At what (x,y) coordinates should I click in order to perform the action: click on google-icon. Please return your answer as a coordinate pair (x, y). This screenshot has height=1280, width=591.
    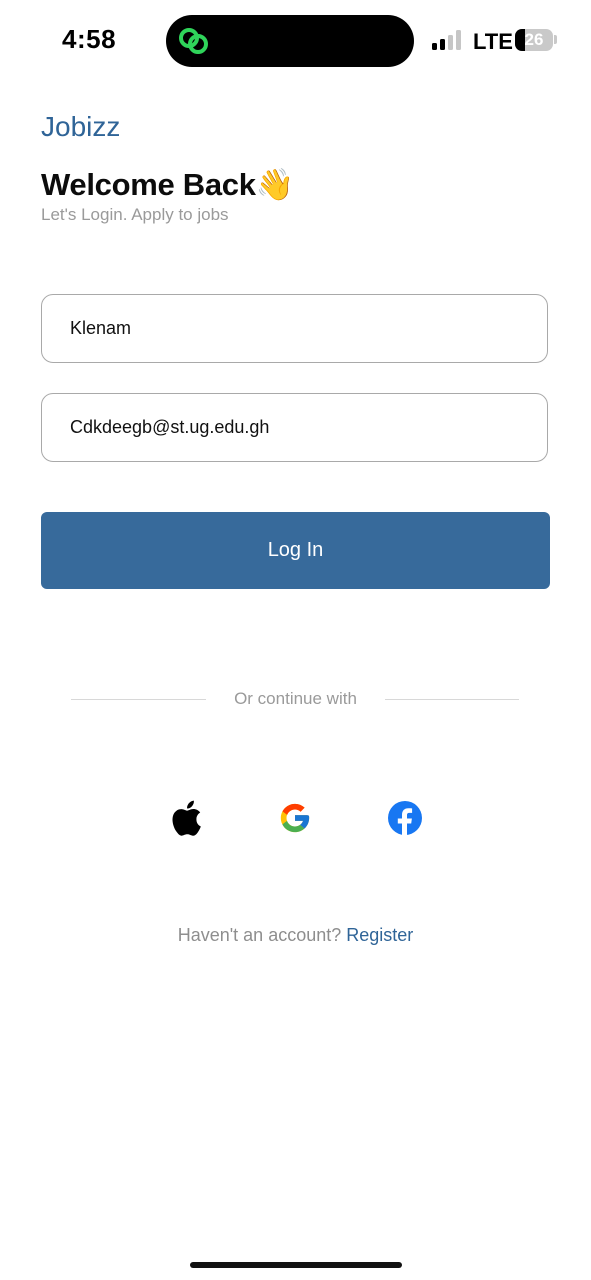
    Looking at the image, I should click on (295, 818).